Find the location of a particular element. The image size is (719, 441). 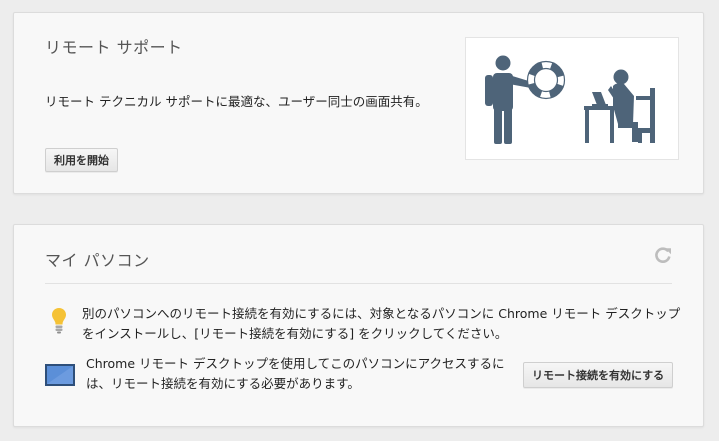

remote-support-illustration is located at coordinates (572, 98).